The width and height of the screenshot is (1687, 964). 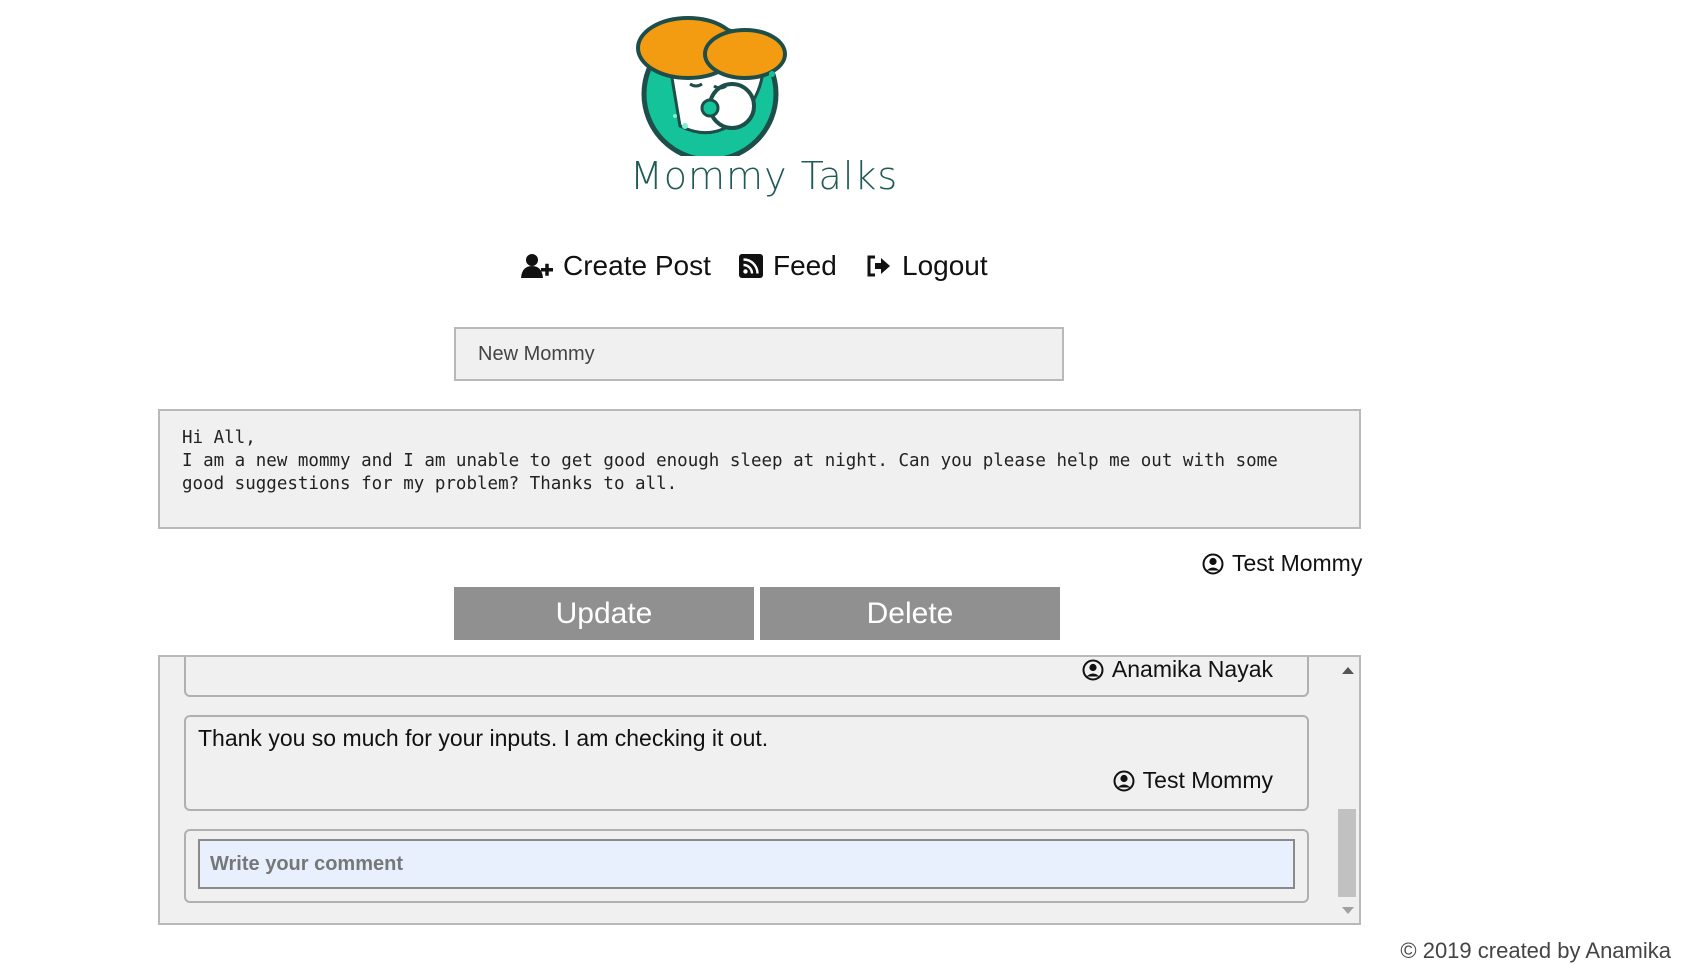 I want to click on scroll-thumb, so click(x=1347, y=853).